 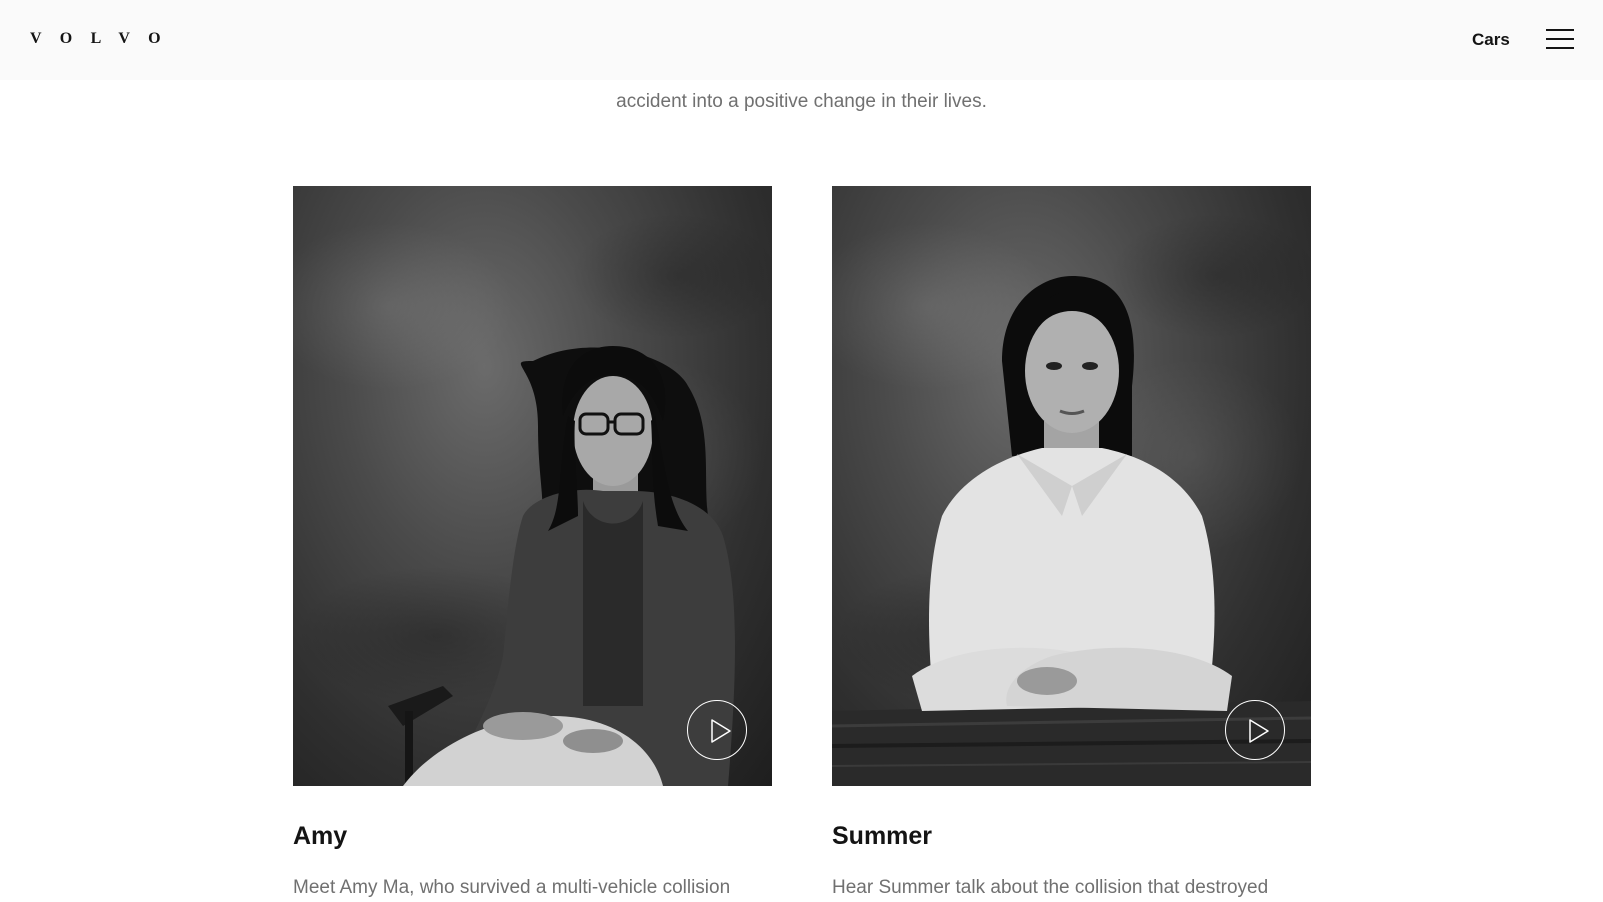 I want to click on story-title: Amy, so click(x=532, y=836).